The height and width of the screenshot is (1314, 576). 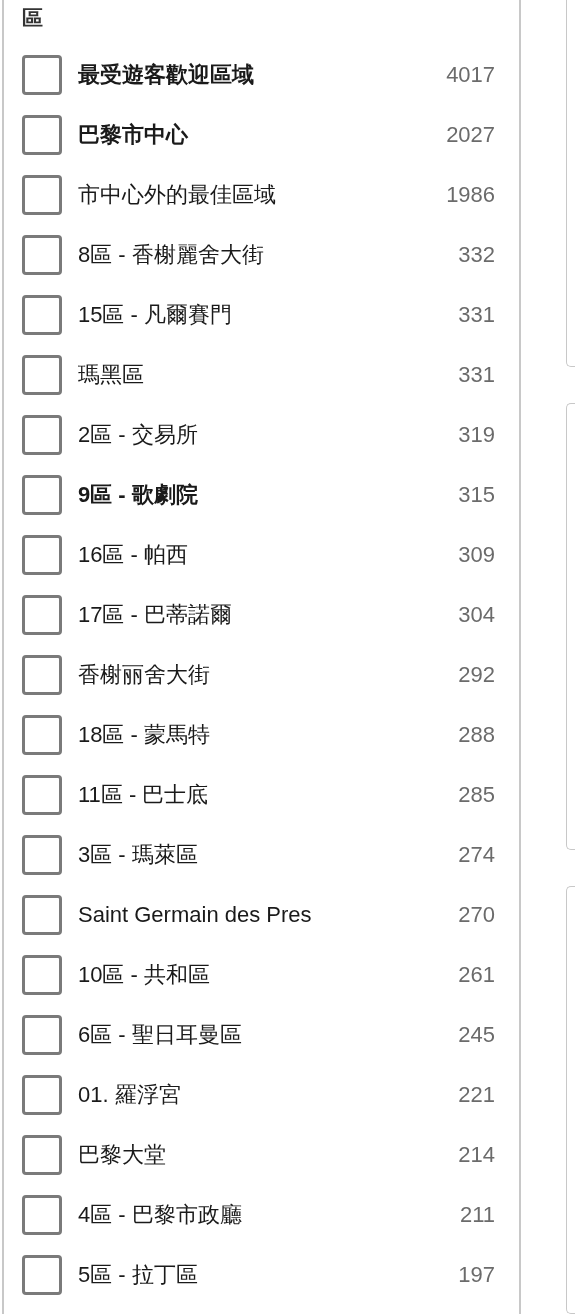 What do you see at coordinates (262, 135) in the screenshot?
I see `option-label: 巴黎市中心` at bounding box center [262, 135].